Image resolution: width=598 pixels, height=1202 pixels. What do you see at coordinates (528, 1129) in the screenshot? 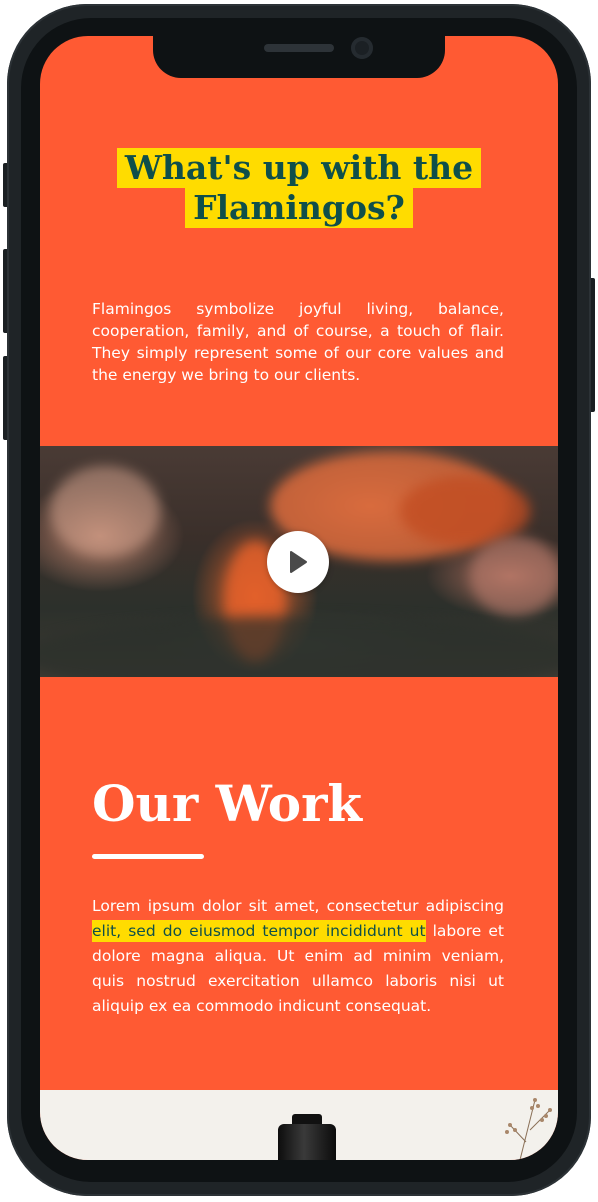
I see `dried-flower-icon` at bounding box center [528, 1129].